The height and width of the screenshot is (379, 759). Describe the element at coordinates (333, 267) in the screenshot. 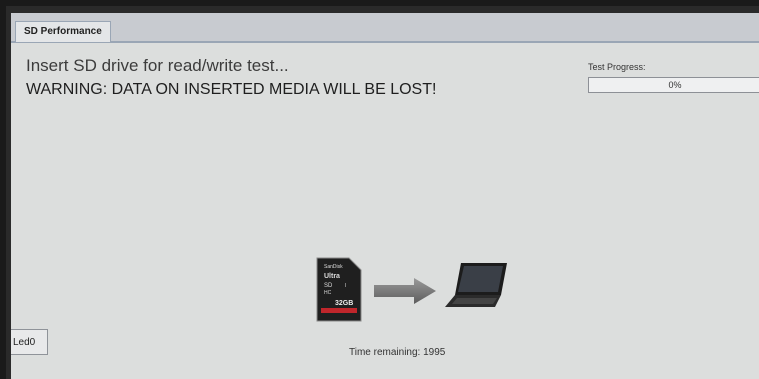

I see `sd-card-brand: SanDisk` at that location.